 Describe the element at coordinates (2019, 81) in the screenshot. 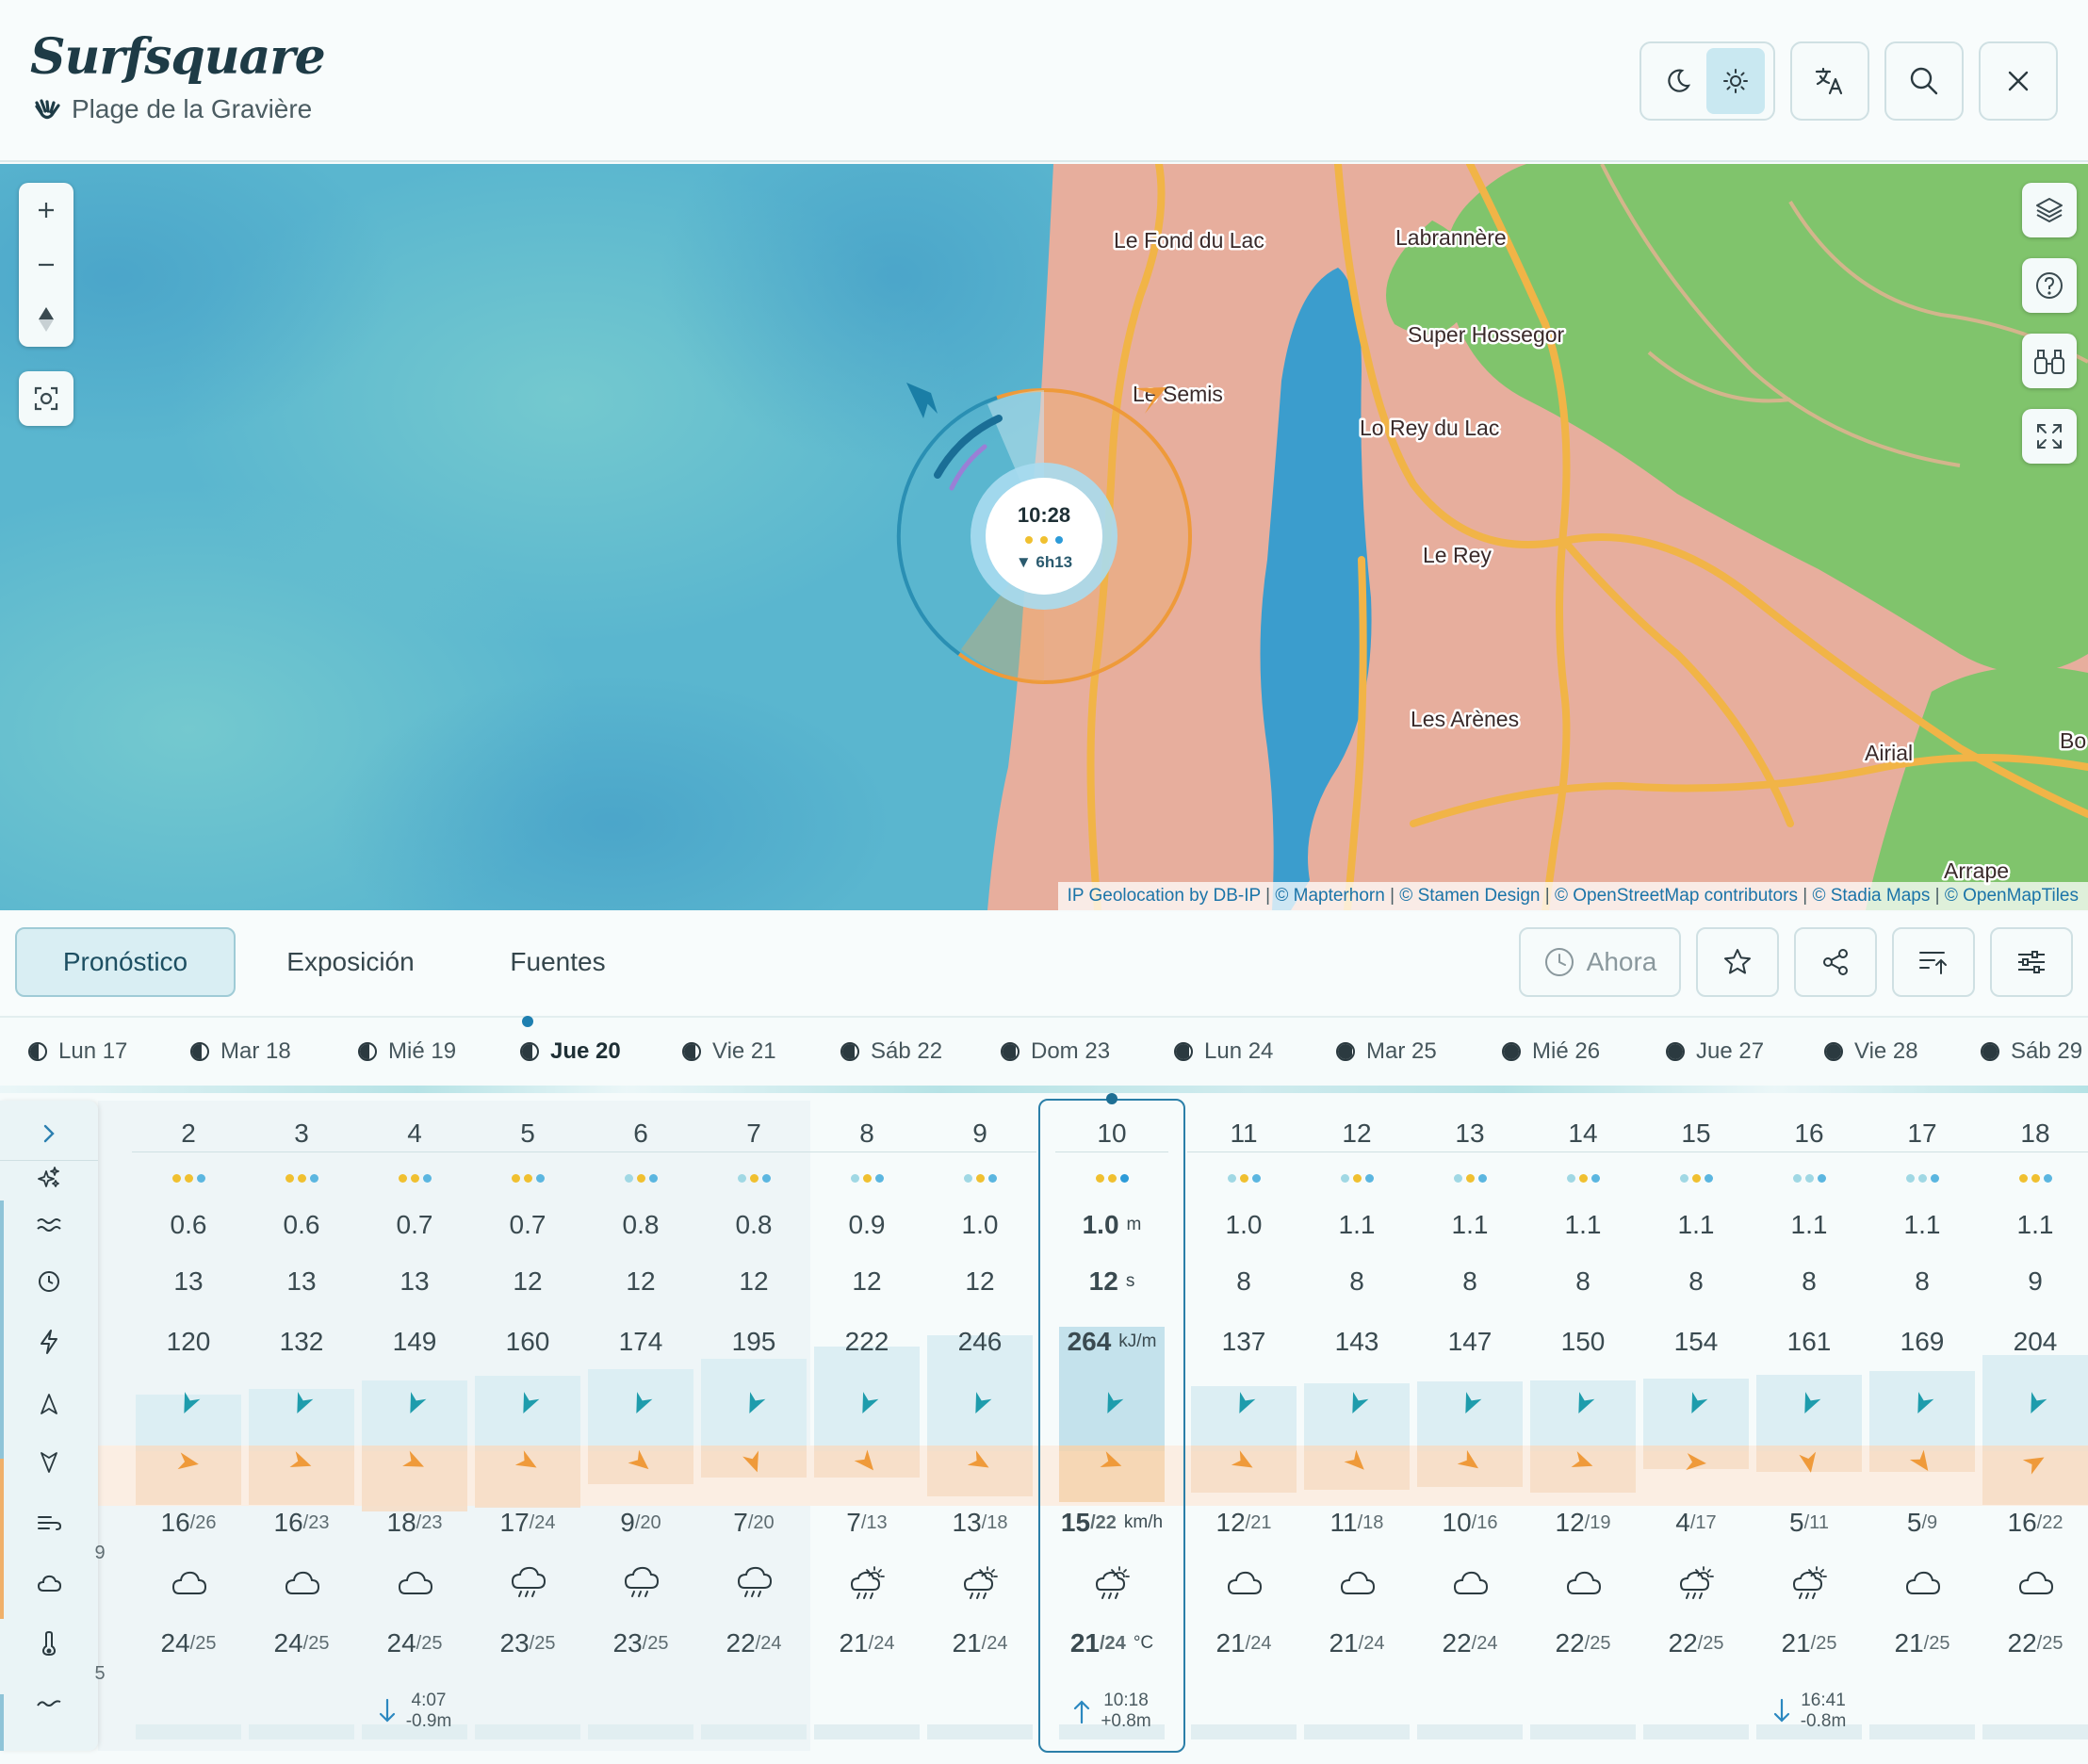

I see `close-button` at that location.